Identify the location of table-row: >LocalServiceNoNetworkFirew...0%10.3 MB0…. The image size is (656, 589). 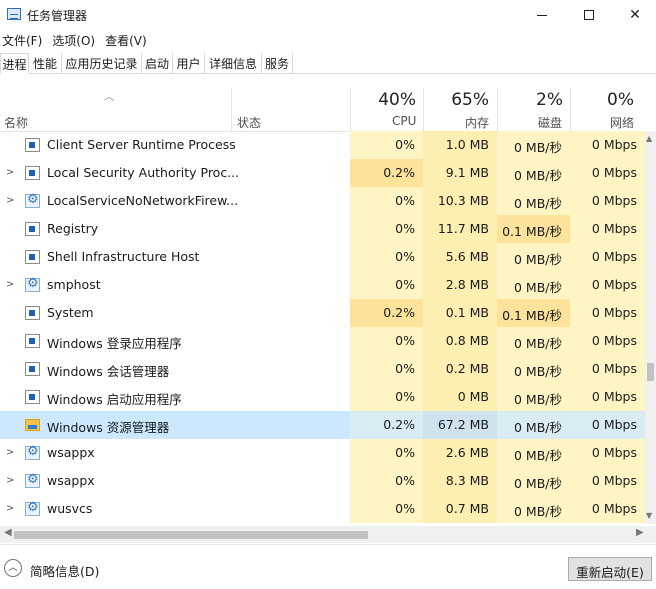
(322, 201).